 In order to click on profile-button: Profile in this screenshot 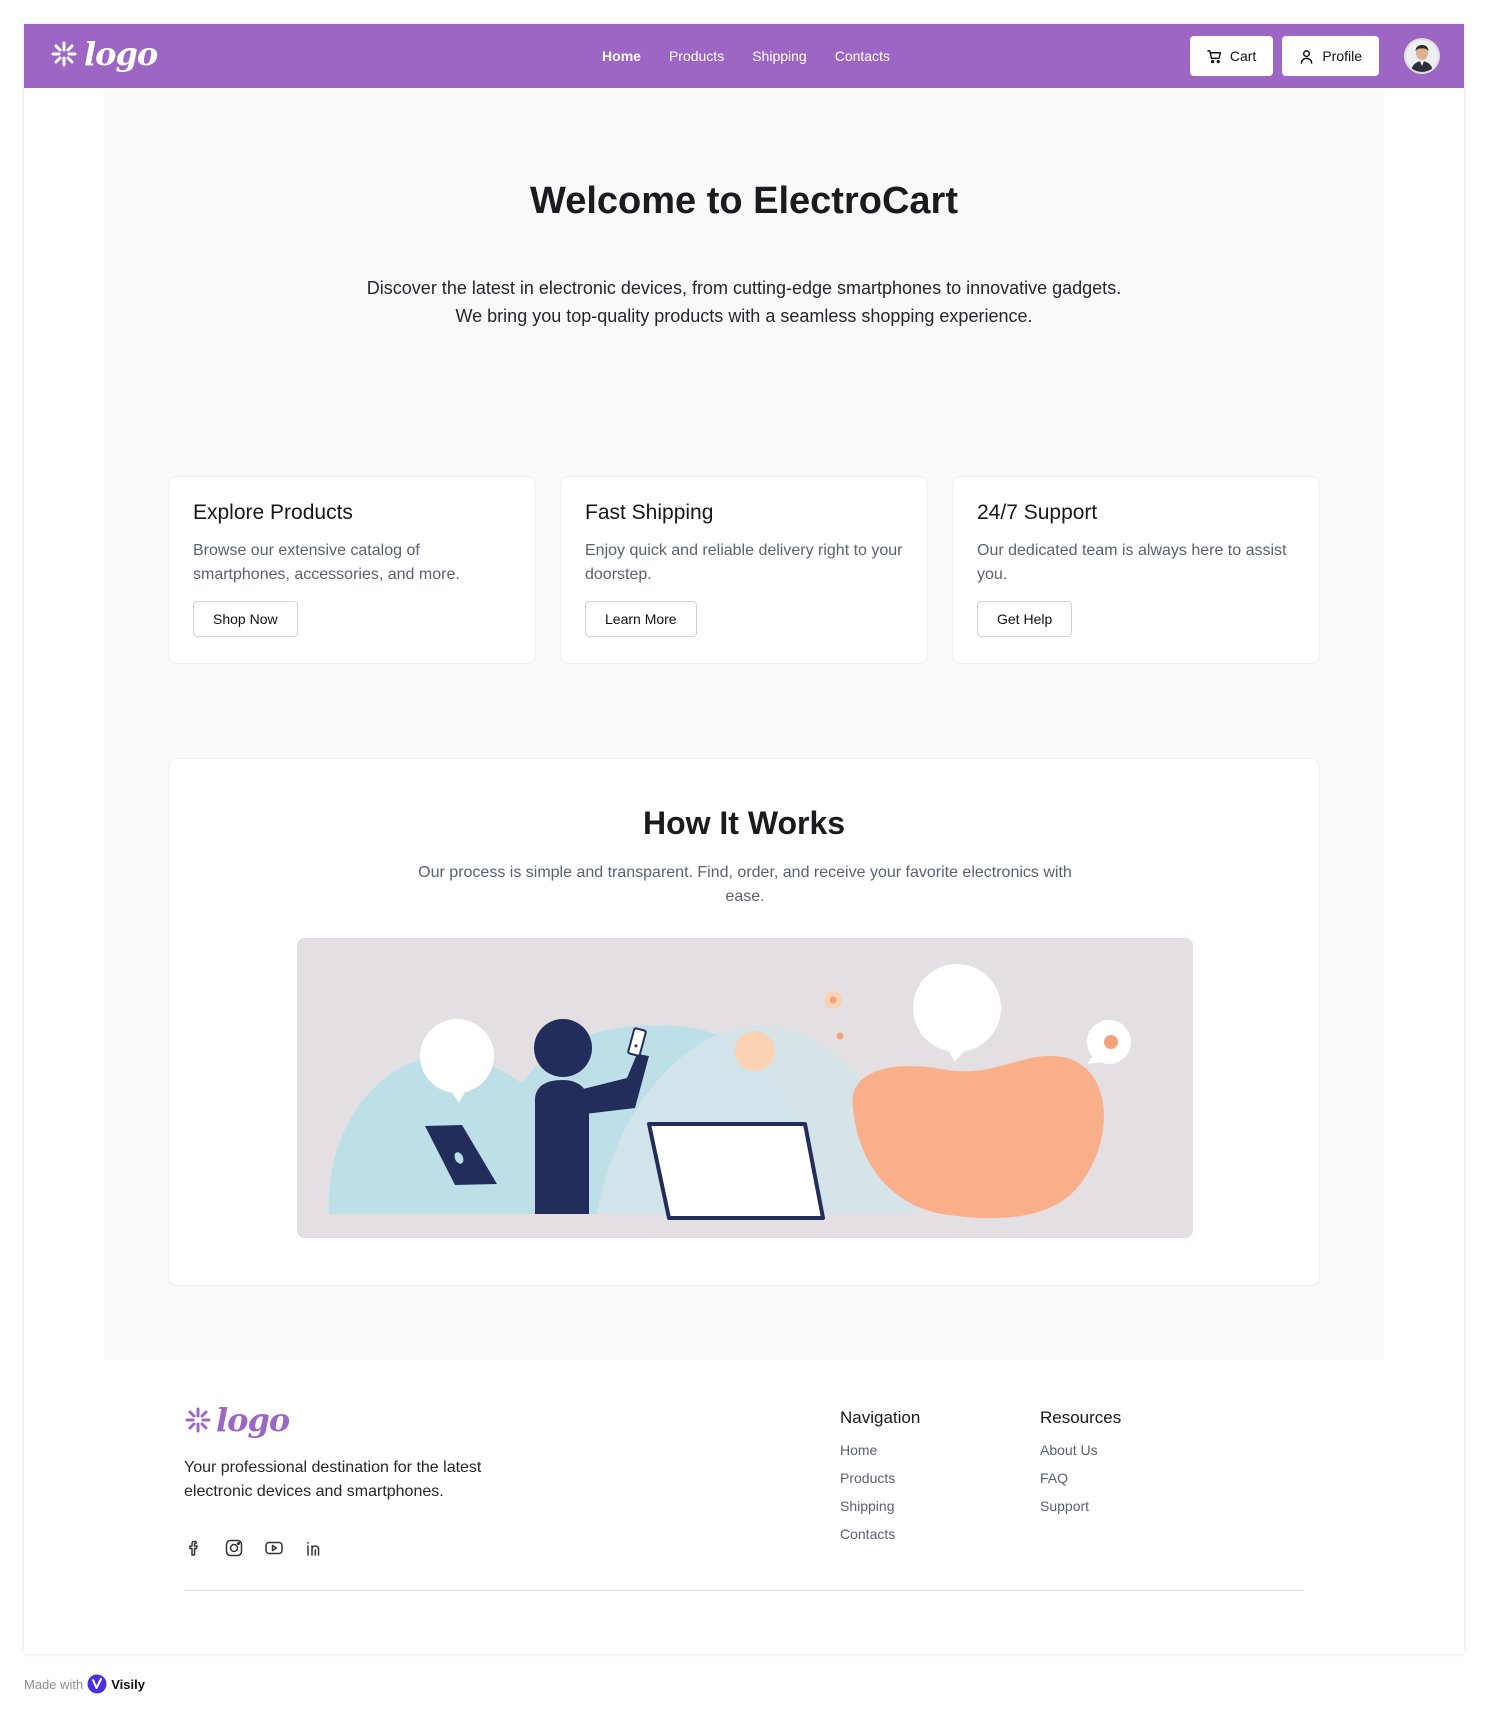, I will do `click(1330, 56)`.